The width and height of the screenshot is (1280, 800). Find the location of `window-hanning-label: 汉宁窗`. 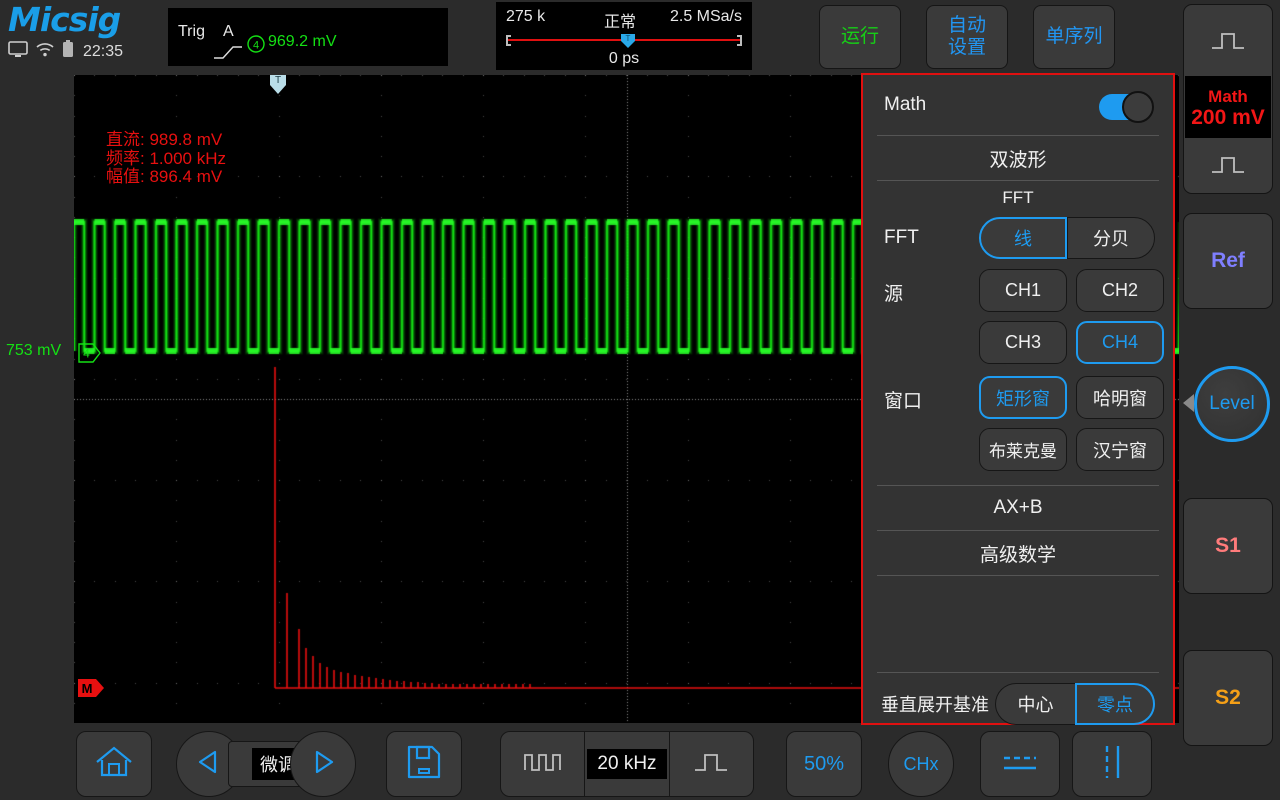

window-hanning-label: 汉宁窗 is located at coordinates (1120, 450).